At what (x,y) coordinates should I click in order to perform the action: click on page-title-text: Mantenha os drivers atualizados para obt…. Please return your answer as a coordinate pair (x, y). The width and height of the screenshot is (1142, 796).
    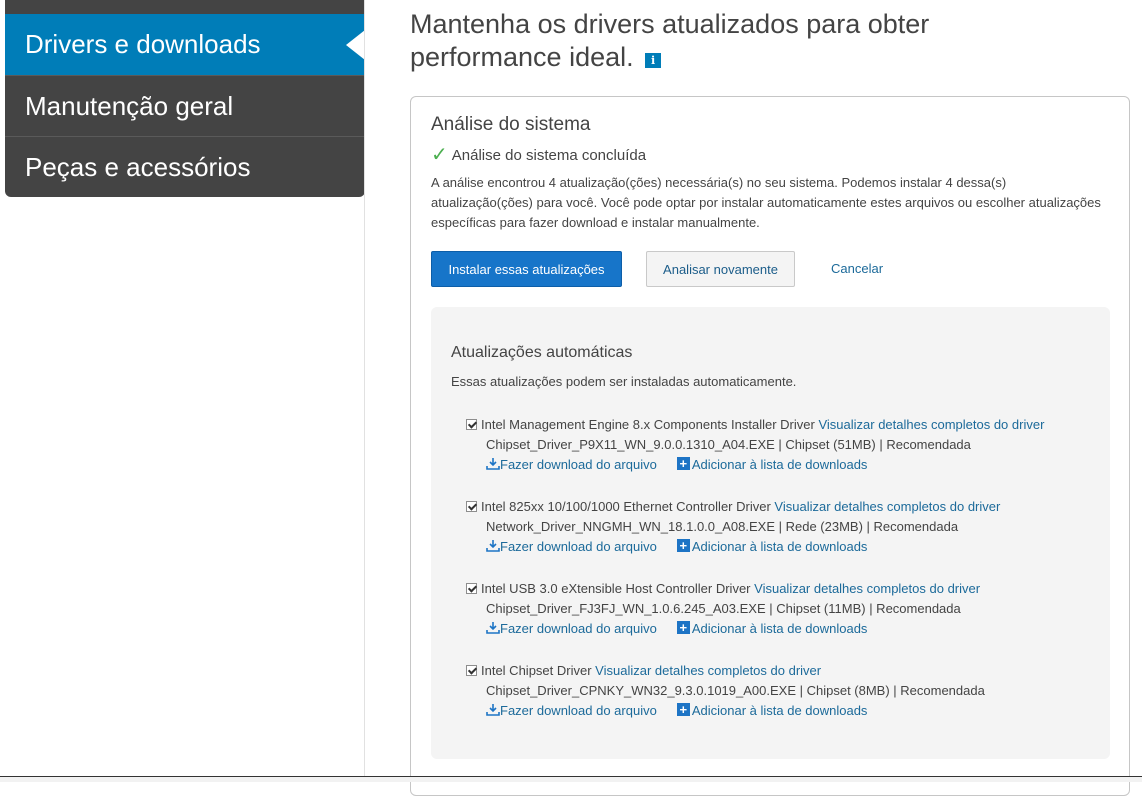
    Looking at the image, I should click on (670, 40).